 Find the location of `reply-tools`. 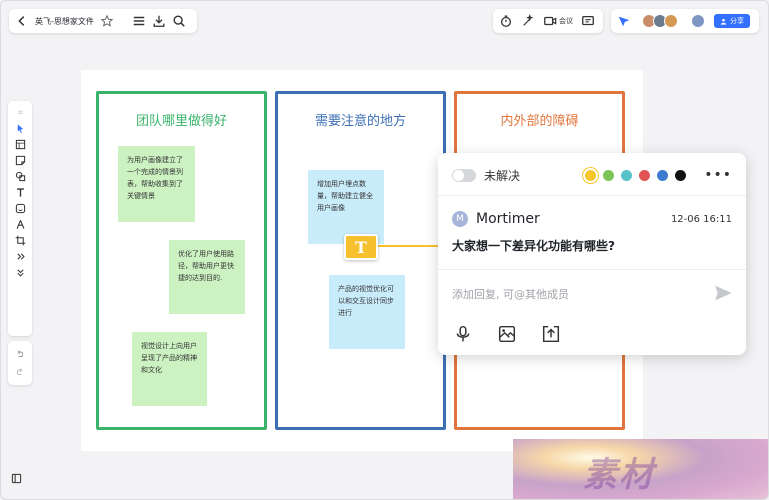

reply-tools is located at coordinates (507, 334).